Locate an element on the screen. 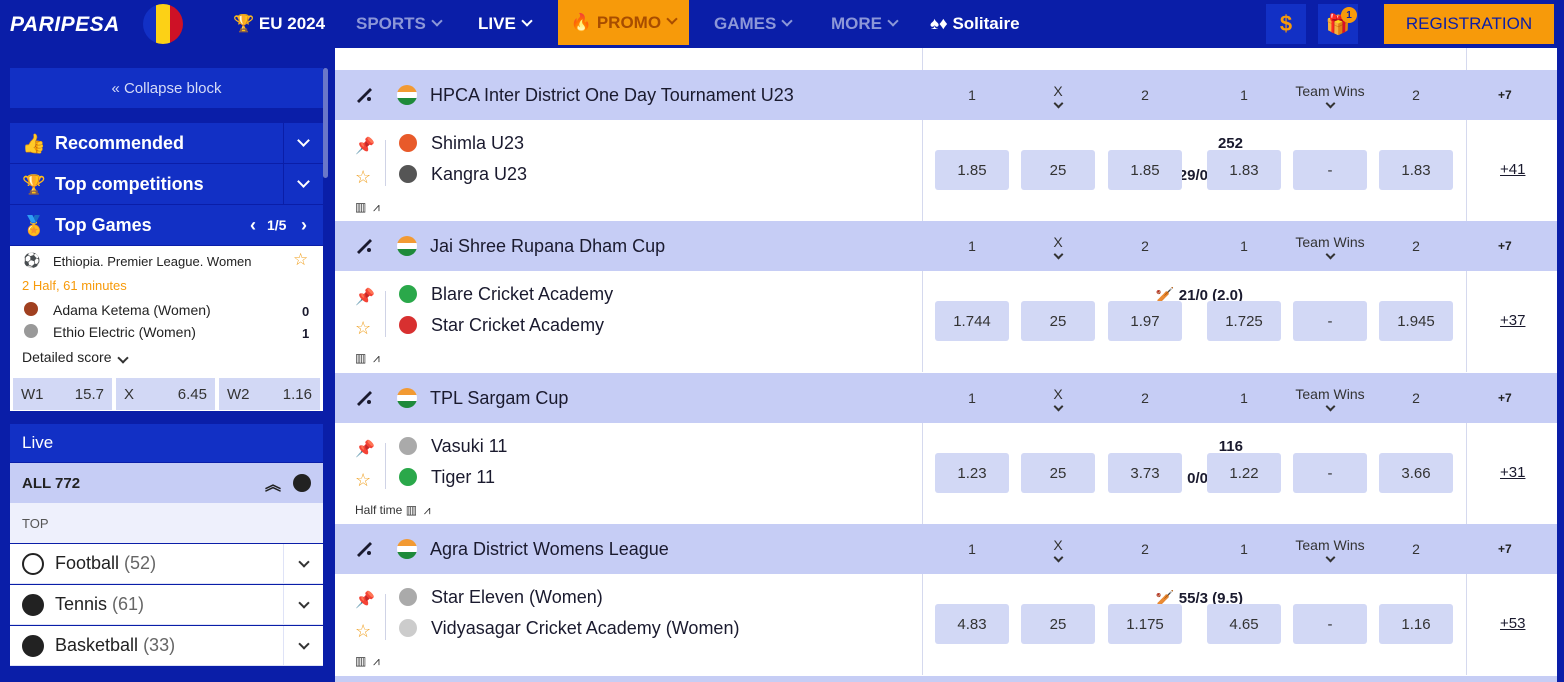  sport-item-tennis: Tennis (61) is located at coordinates (166, 605).